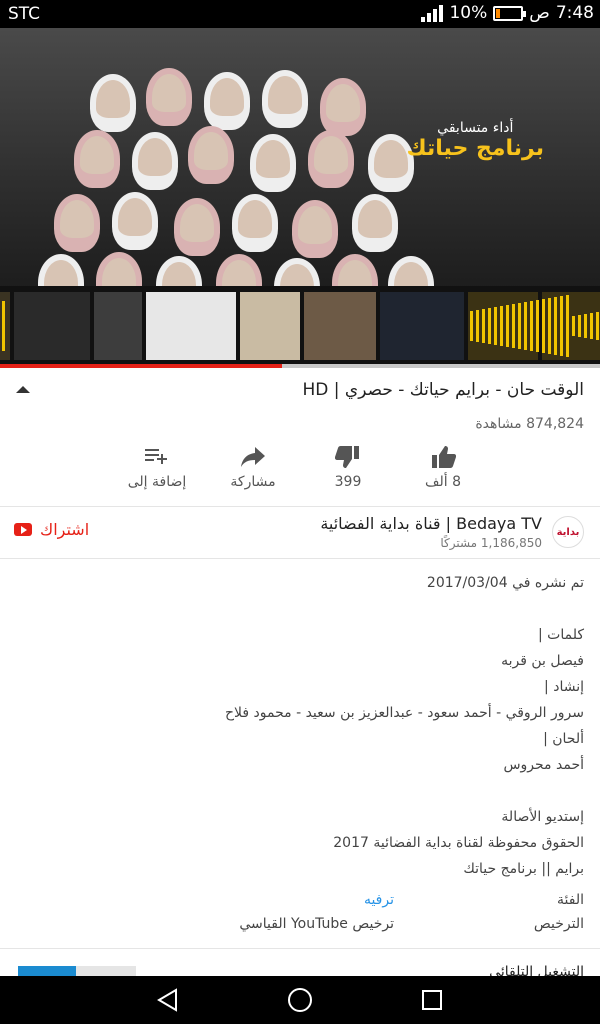 The width and height of the screenshot is (600, 1024). I want to click on category-link: ترفيه, so click(379, 900).